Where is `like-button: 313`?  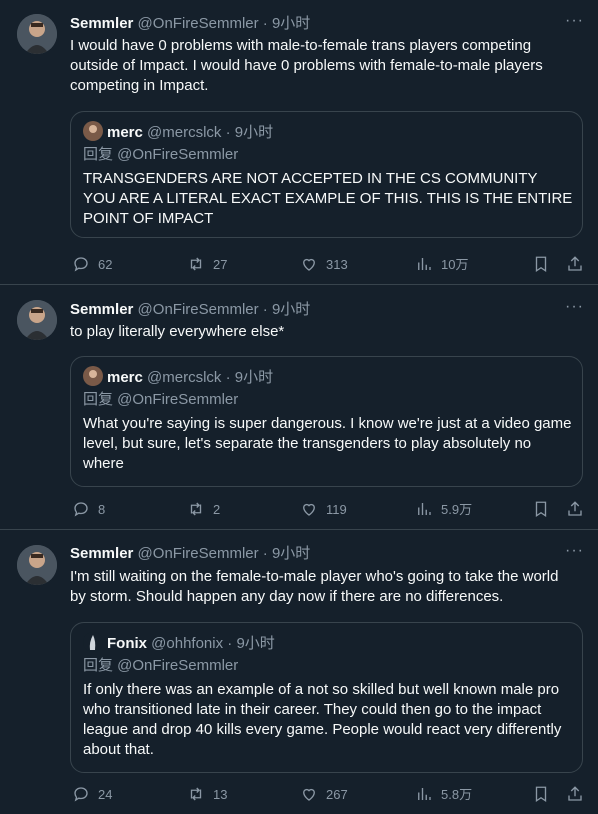 like-button: 313 is located at coordinates (324, 265).